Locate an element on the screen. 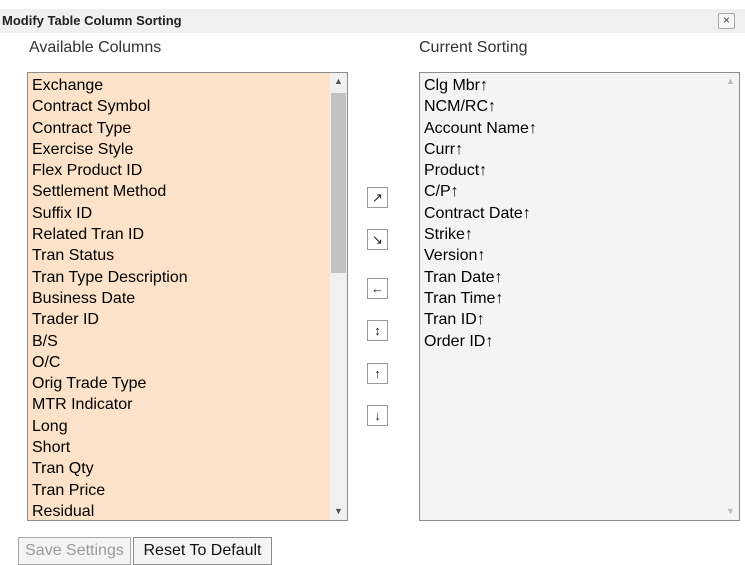 Image resolution: width=745 pixels, height=565 pixels. current-scrollbar: ▲ ▼ is located at coordinates (730, 296).